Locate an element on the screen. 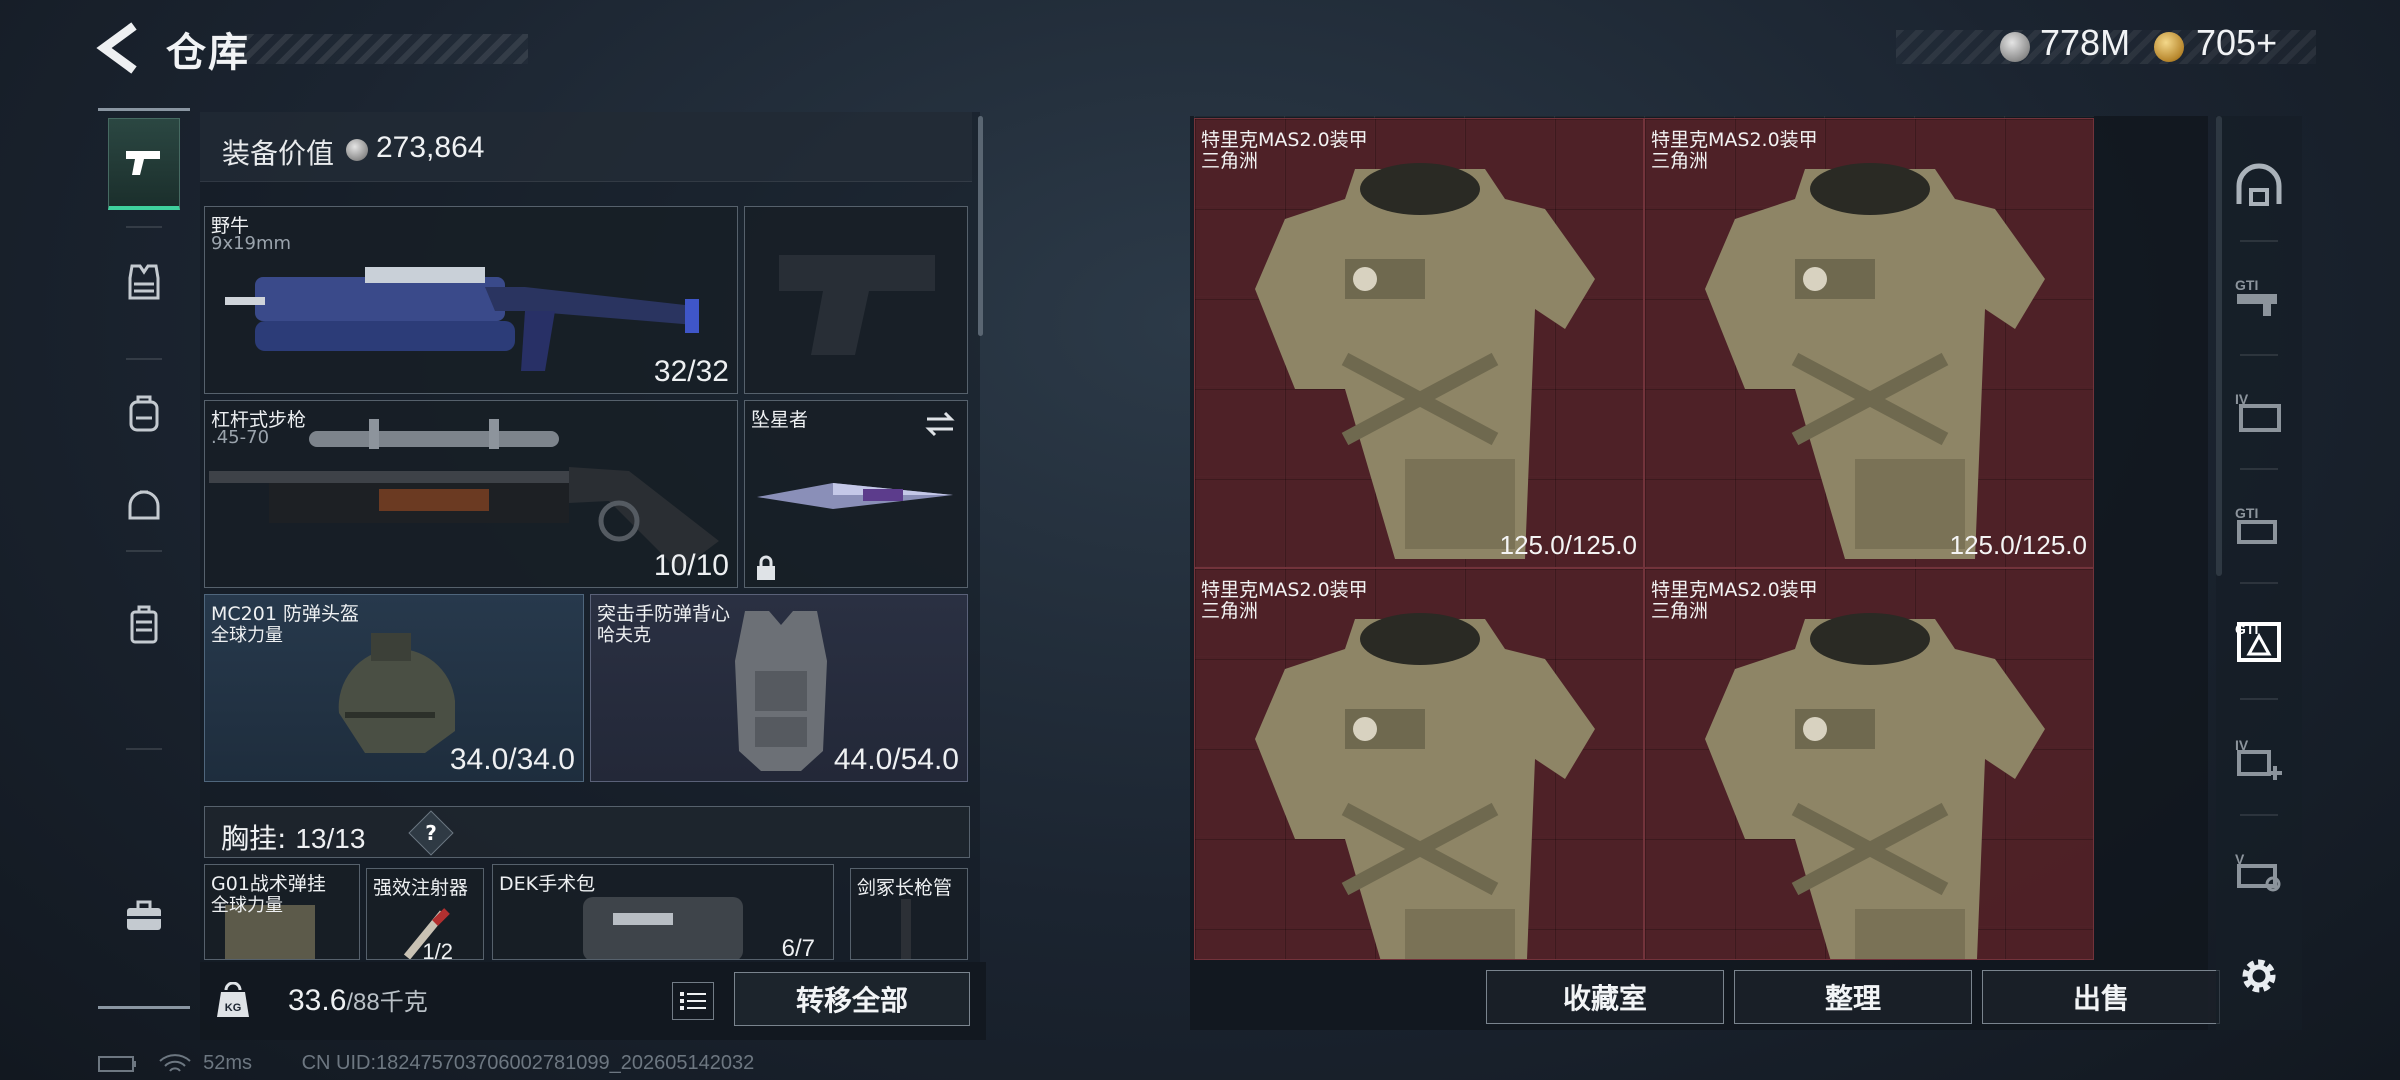 The width and height of the screenshot is (2400, 1080). weight-current: 33.6 is located at coordinates (317, 1000).